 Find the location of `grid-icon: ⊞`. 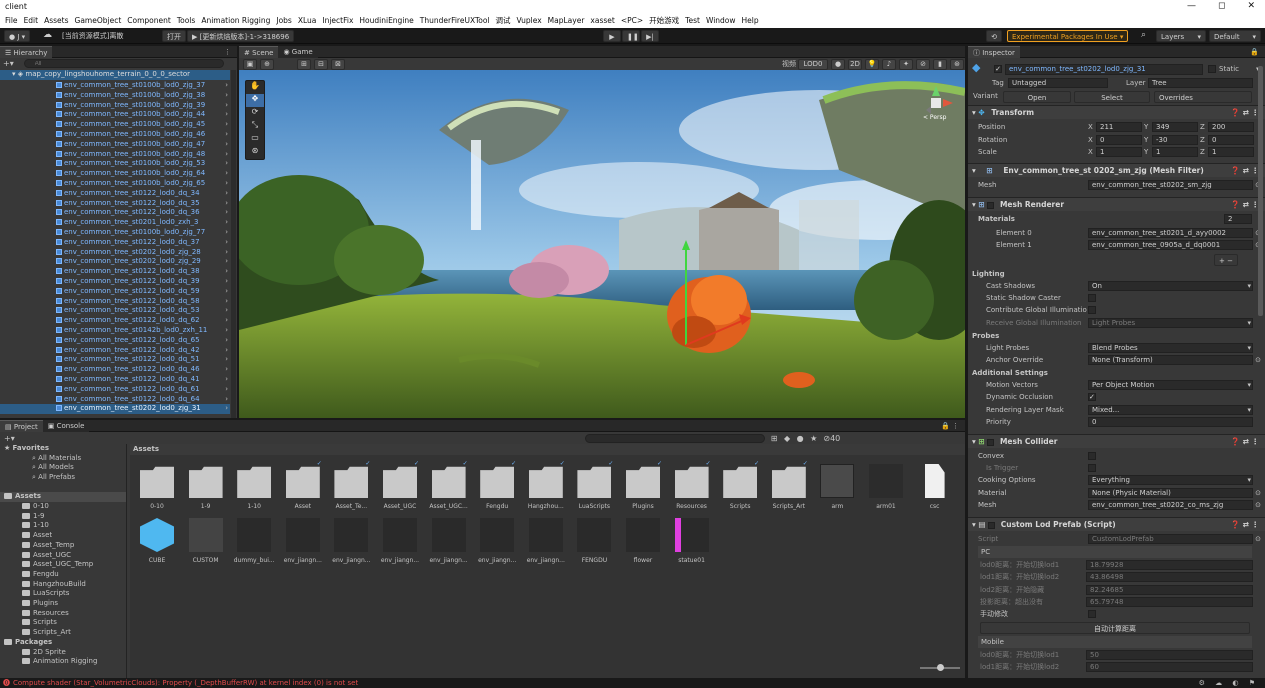

grid-icon: ⊞ is located at coordinates (304, 64).